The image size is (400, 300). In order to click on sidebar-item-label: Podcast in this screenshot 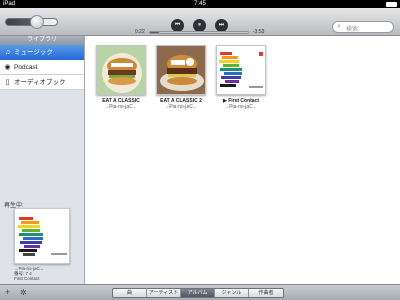, I will do `click(26, 67)`.